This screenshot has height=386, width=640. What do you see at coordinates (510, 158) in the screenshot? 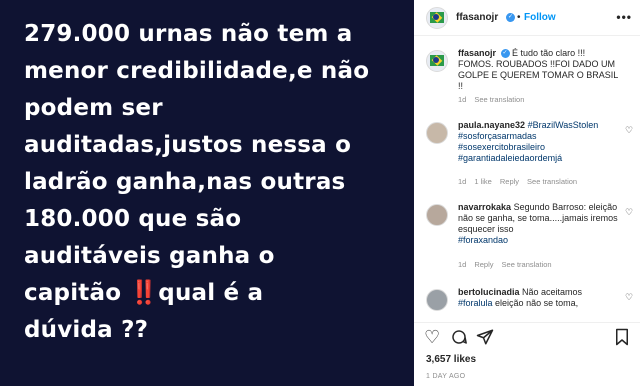
I see `hashtag-link: #garantiadaleiedaordemjá` at bounding box center [510, 158].